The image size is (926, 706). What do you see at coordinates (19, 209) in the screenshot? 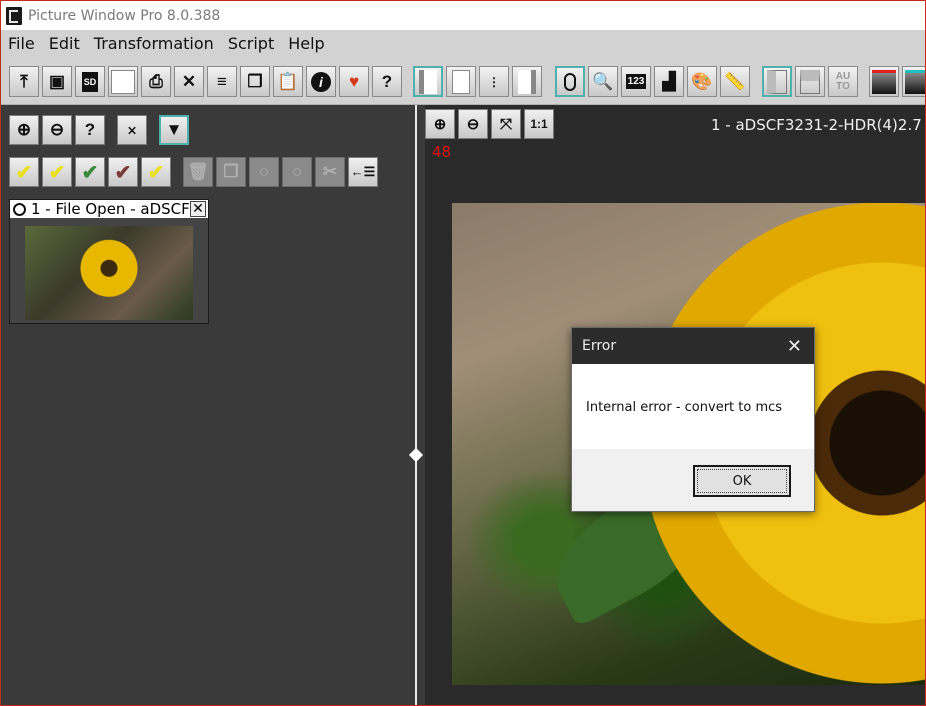
I see `select-radio` at bounding box center [19, 209].